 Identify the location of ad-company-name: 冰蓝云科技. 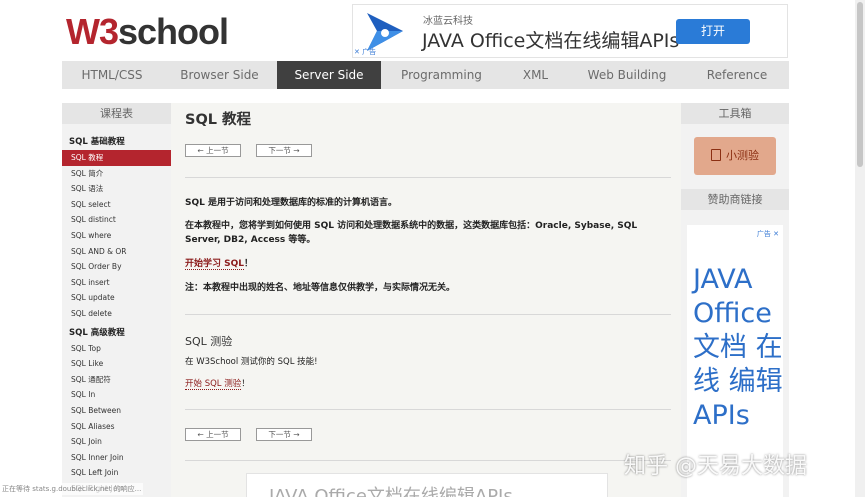
(448, 21).